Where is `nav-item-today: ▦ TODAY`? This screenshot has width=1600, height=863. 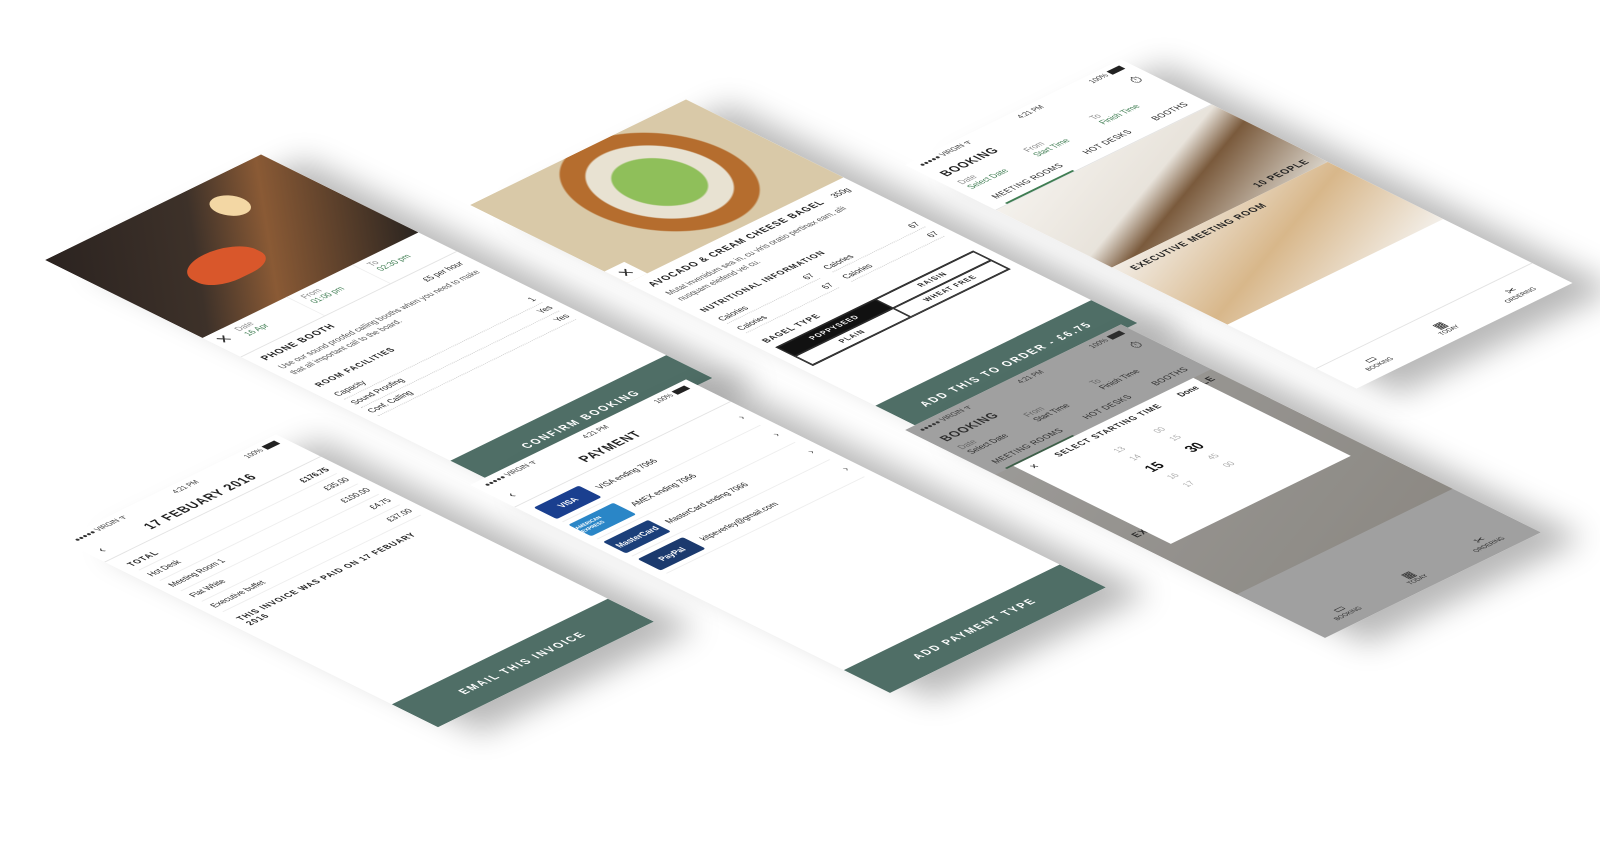 nav-item-today: ▦ TODAY is located at coordinates (1443, 327).